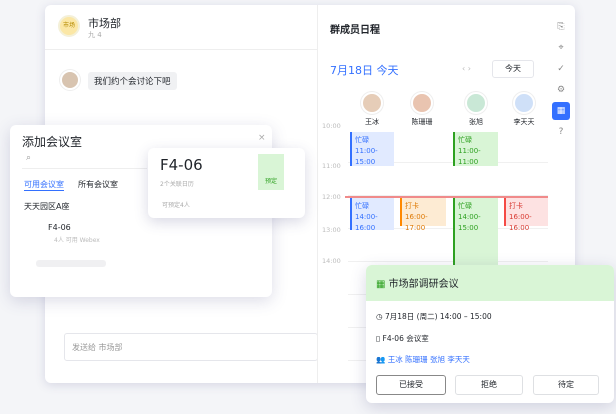 Image resolution: width=616 pixels, height=414 pixels. I want to click on placeholder-row, so click(71, 263).